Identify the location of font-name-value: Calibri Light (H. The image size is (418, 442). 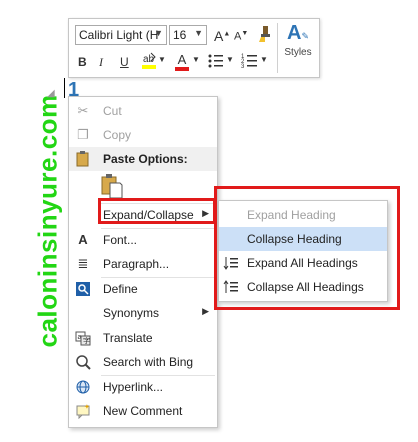
(119, 35).